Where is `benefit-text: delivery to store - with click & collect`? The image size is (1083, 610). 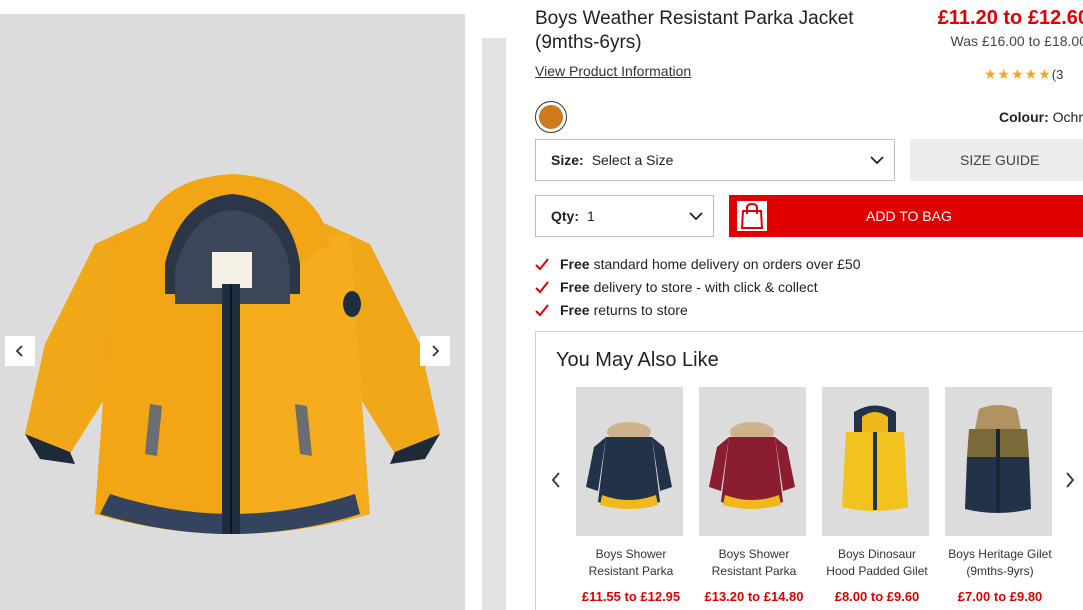 benefit-text: delivery to store - with click & collect is located at coordinates (705, 286).